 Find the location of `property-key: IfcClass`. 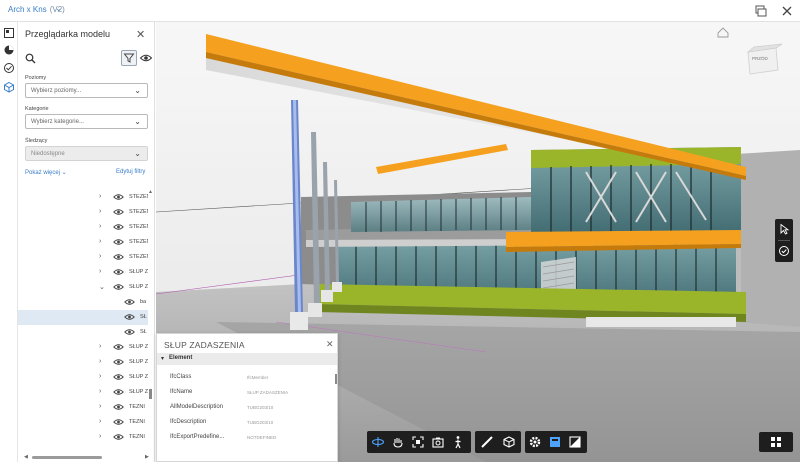

property-key: IfcClass is located at coordinates (181, 377).